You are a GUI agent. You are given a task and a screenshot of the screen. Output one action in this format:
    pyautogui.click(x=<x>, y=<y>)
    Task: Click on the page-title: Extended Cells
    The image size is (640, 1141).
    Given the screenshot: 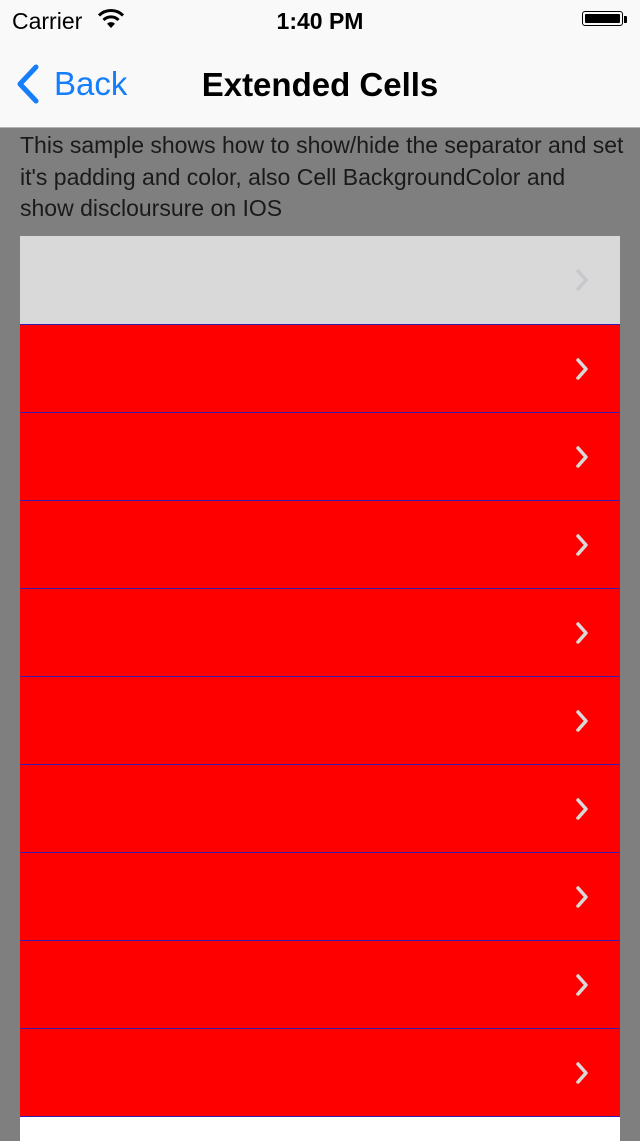 What is the action you would take?
    pyautogui.click(x=320, y=84)
    